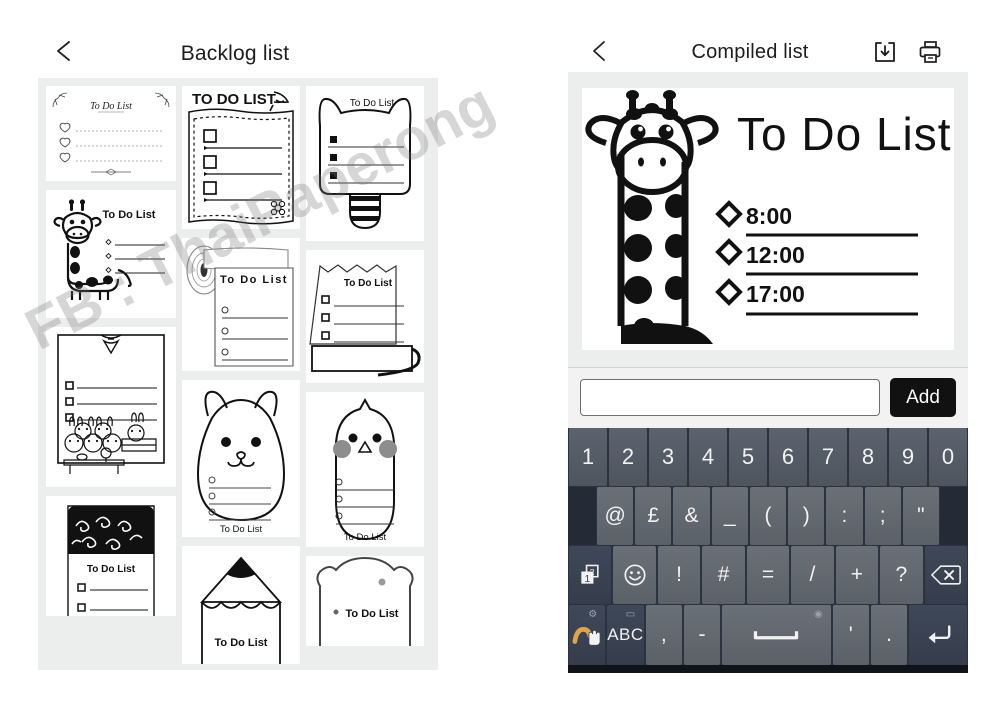 This screenshot has width=1000, height=706. Describe the element at coordinates (653, 516) in the screenshot. I see `key-pound: £` at that location.